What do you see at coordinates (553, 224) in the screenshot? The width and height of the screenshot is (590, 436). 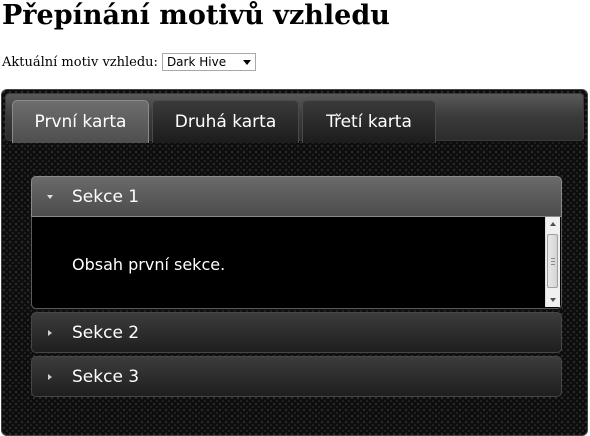 I see `scroll-up-icon` at bounding box center [553, 224].